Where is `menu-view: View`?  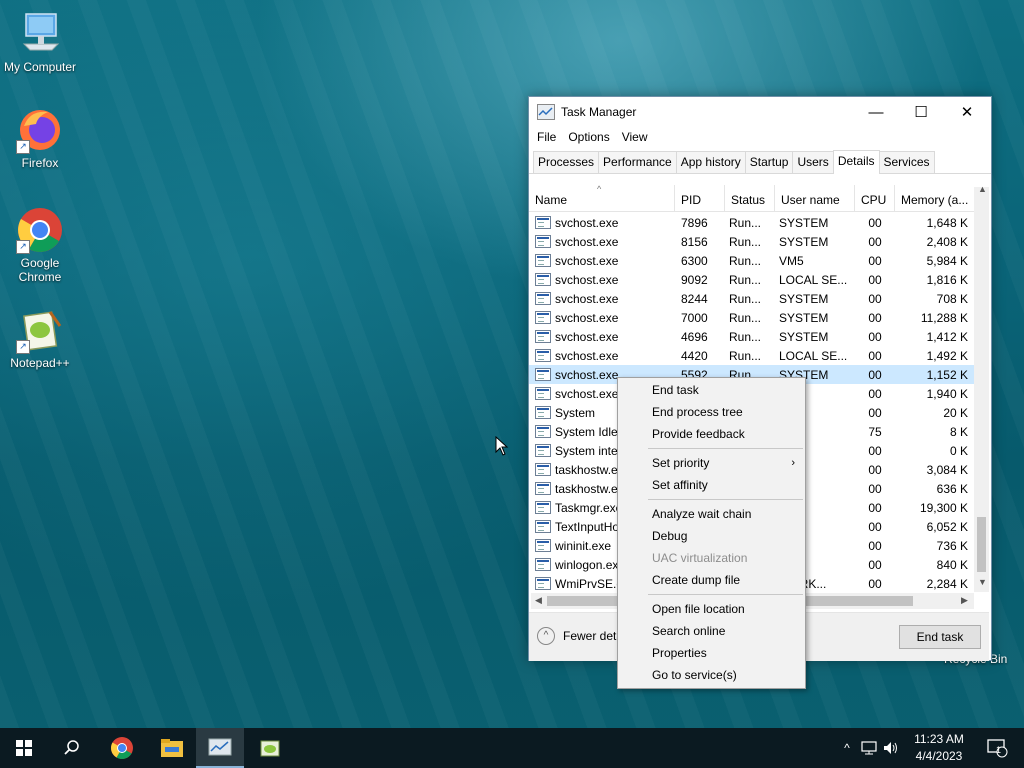 menu-view: View is located at coordinates (635, 137).